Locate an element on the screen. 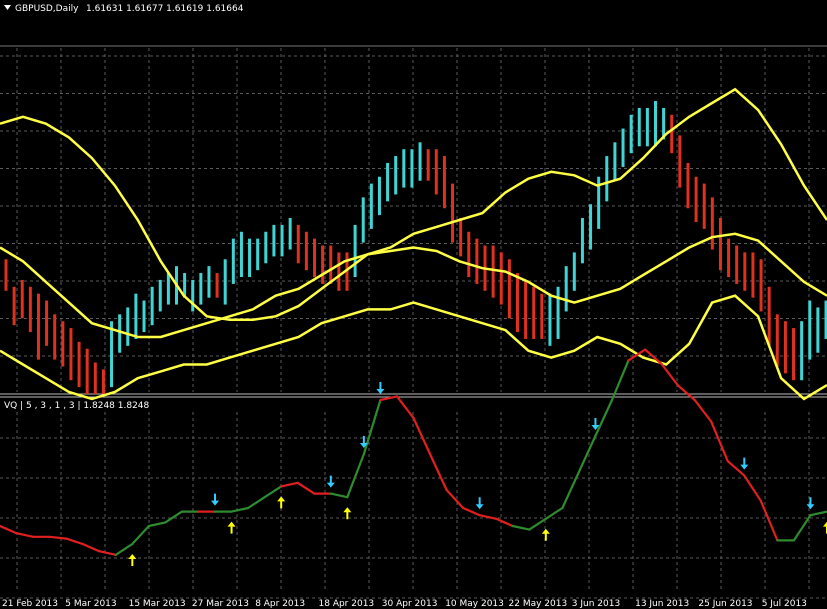 Image resolution: width=827 pixels, height=609 pixels. x-tick-label-0: 21 Feb 2013 is located at coordinates (30, 604).